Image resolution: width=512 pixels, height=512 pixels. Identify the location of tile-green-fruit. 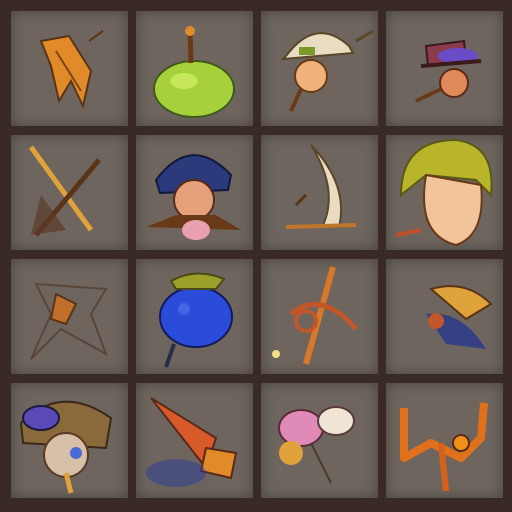
(194, 68).